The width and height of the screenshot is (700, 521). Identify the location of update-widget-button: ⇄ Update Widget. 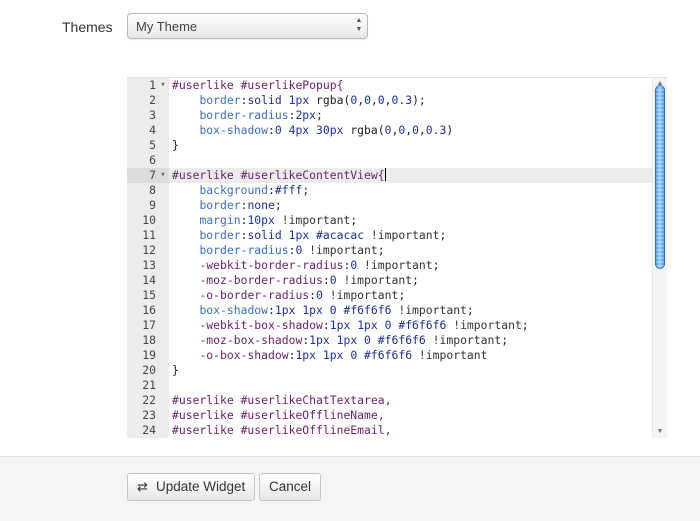
(191, 487).